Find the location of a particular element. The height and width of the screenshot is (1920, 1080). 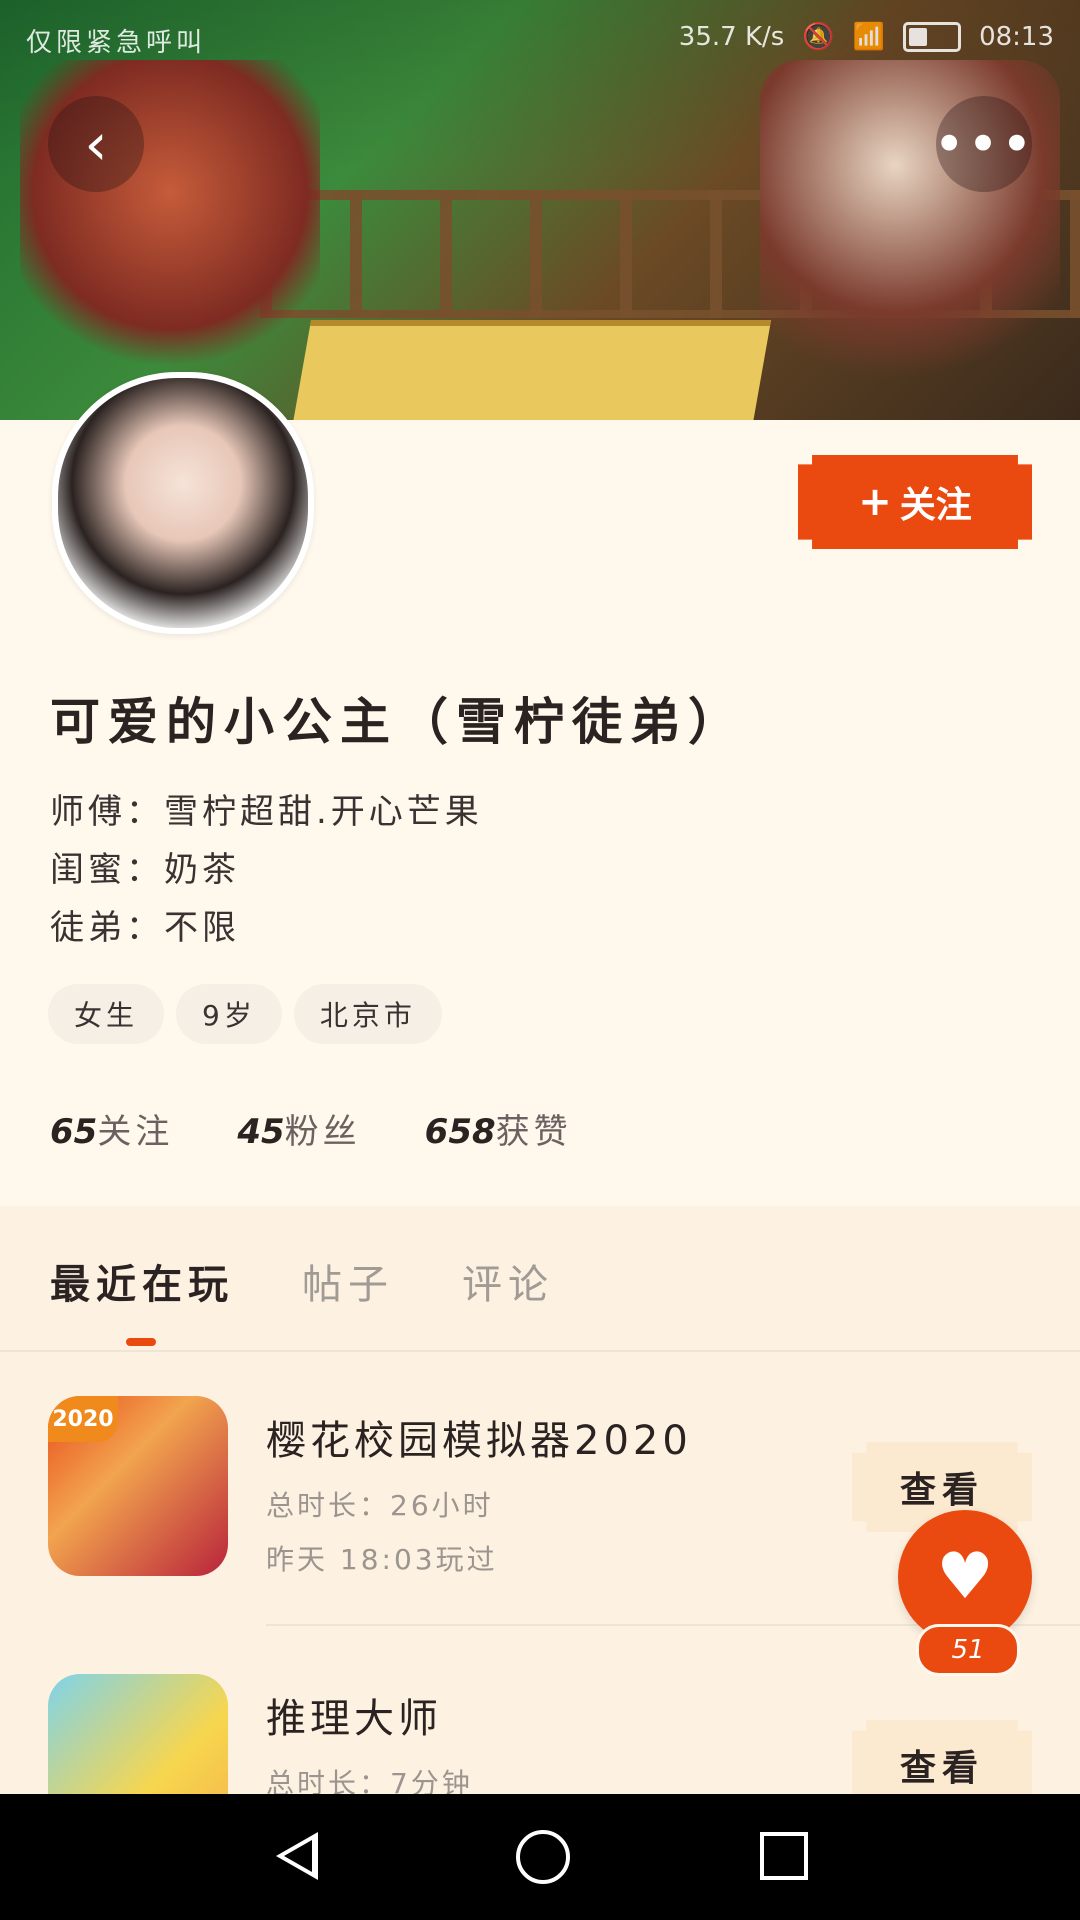

game-title: 樱花校园模拟器2020 is located at coordinates (479, 1441).